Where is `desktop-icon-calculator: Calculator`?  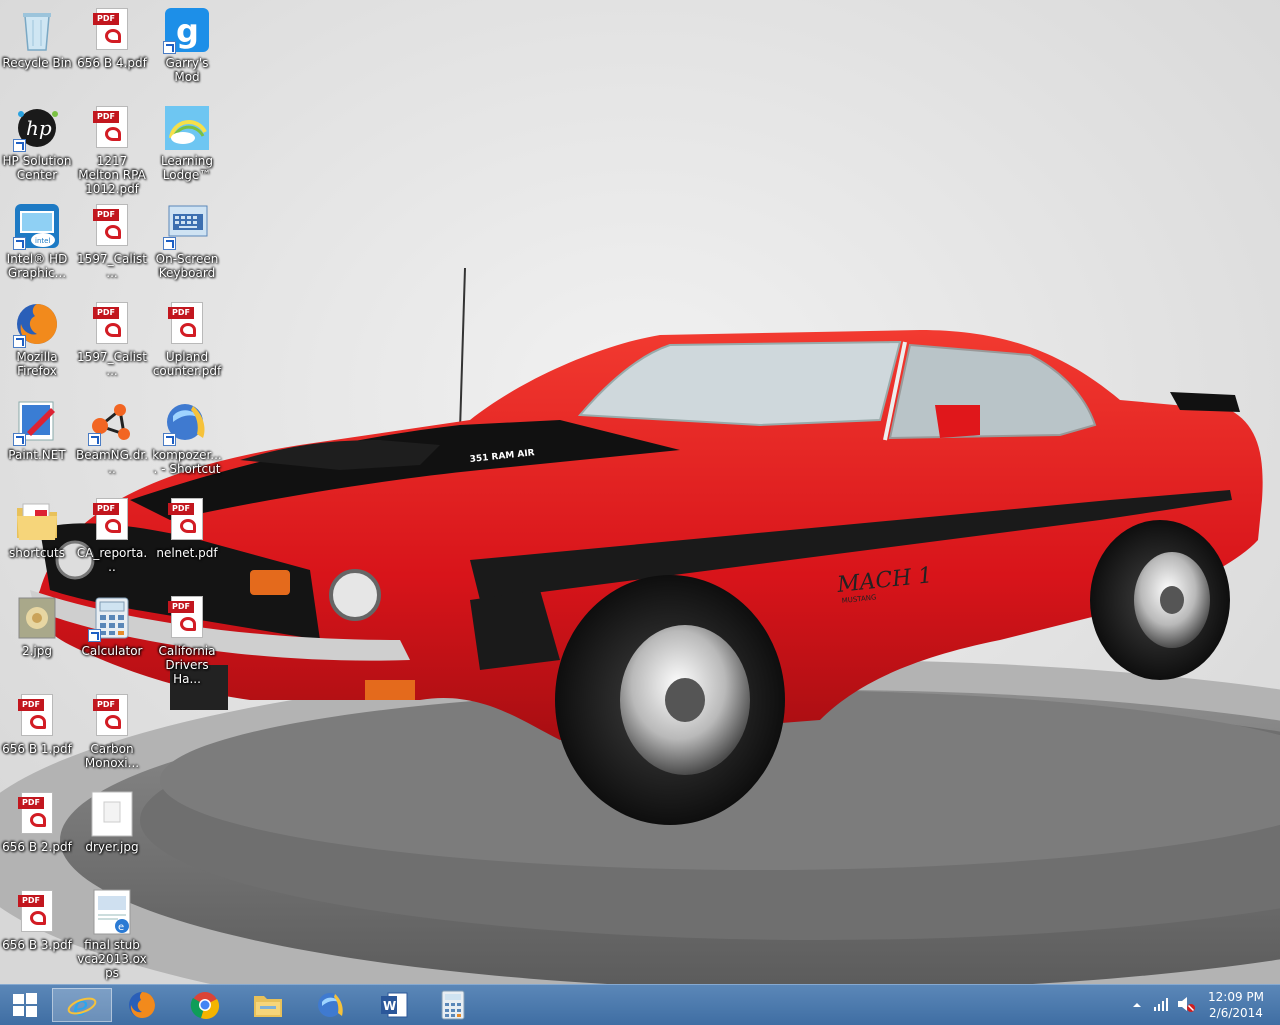
desktop-icon-calculator: Calculator is located at coordinates (112, 636).